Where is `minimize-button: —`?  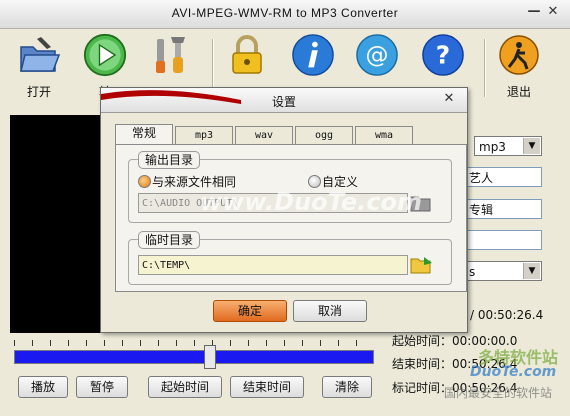 minimize-button: — is located at coordinates (534, 12).